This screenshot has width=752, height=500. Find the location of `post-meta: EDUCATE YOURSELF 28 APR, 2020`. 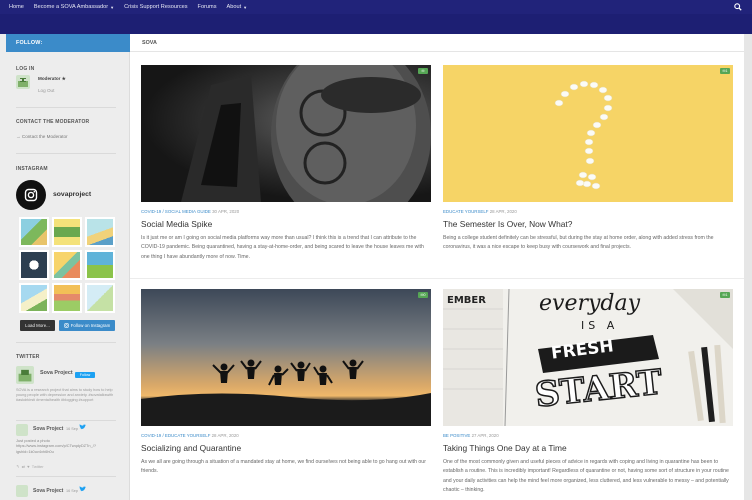

post-meta: EDUCATE YOURSELF 28 APR, 2020 is located at coordinates (480, 211).